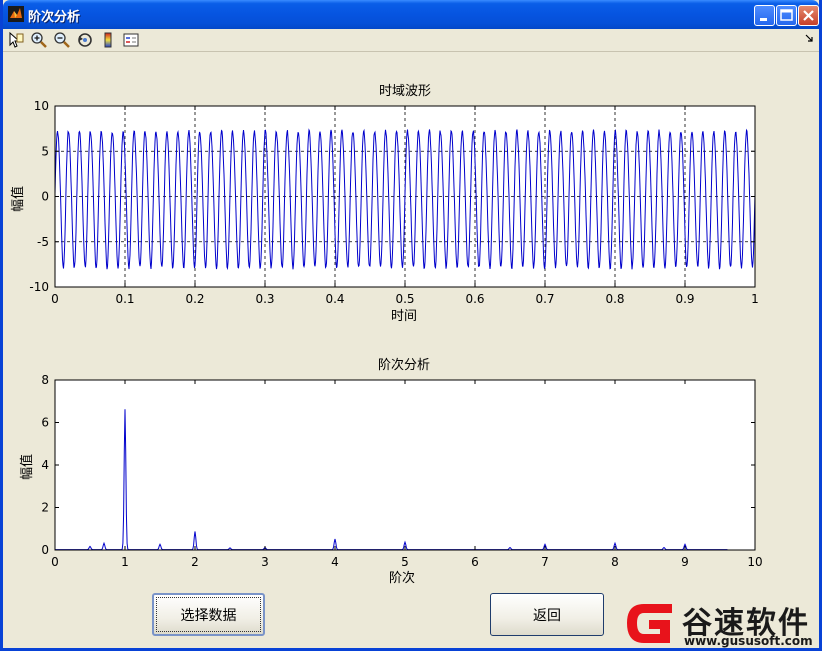 This screenshot has width=822, height=651. What do you see at coordinates (45, 465) in the screenshot?
I see `y-tick-label: 4` at bounding box center [45, 465].